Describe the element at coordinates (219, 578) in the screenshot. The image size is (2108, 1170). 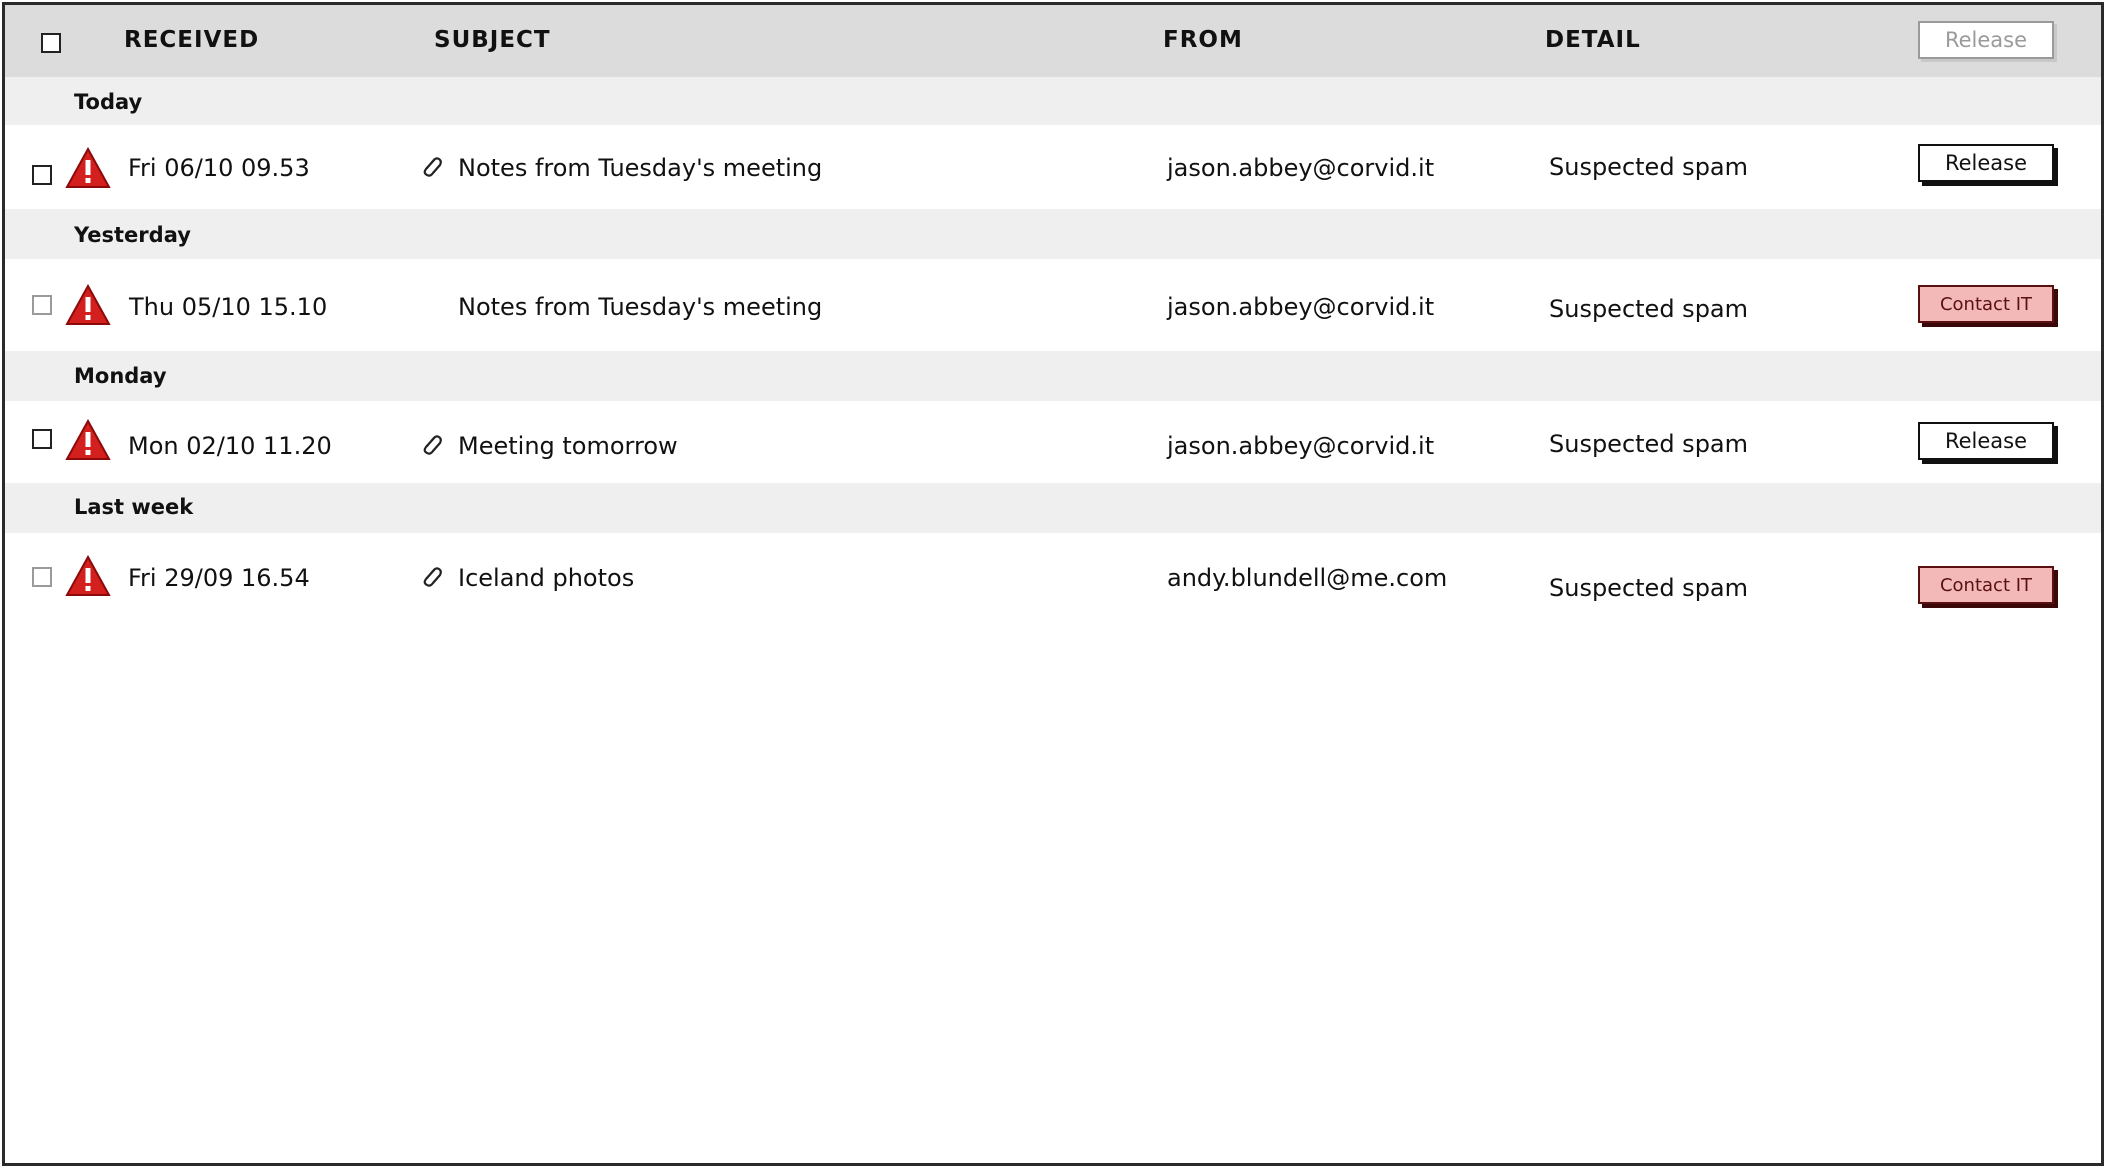
I see `received-date: Fri 29/09 16.54` at that location.